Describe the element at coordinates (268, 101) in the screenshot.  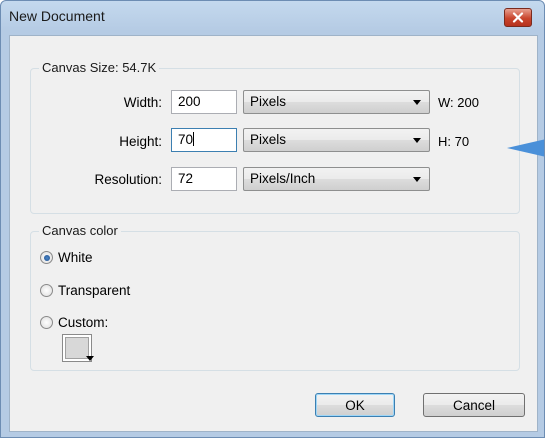
I see `width-unit-value: Pixels` at that location.